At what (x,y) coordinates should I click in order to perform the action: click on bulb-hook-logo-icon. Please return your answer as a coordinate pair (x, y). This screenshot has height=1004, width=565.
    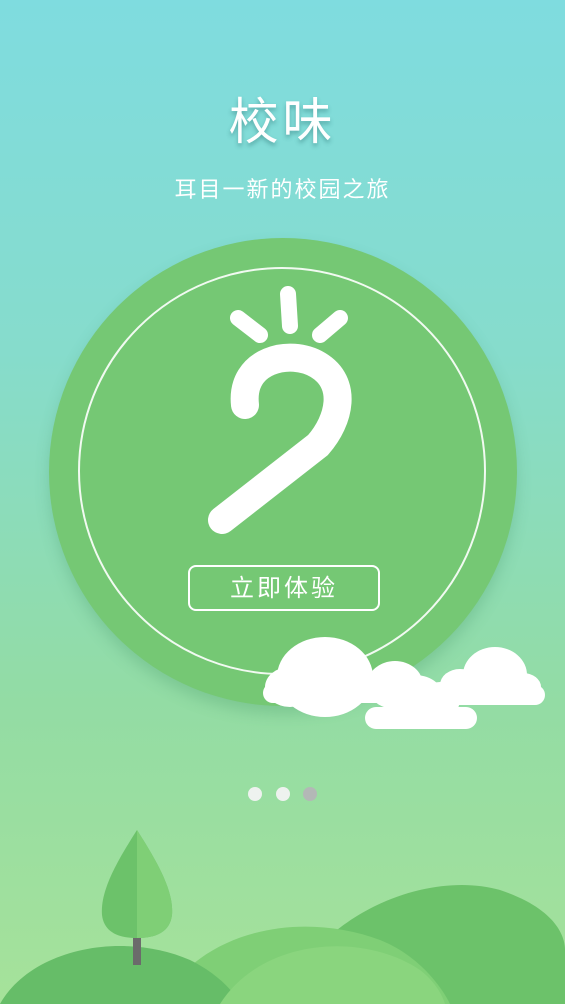
    Looking at the image, I should click on (280, 410).